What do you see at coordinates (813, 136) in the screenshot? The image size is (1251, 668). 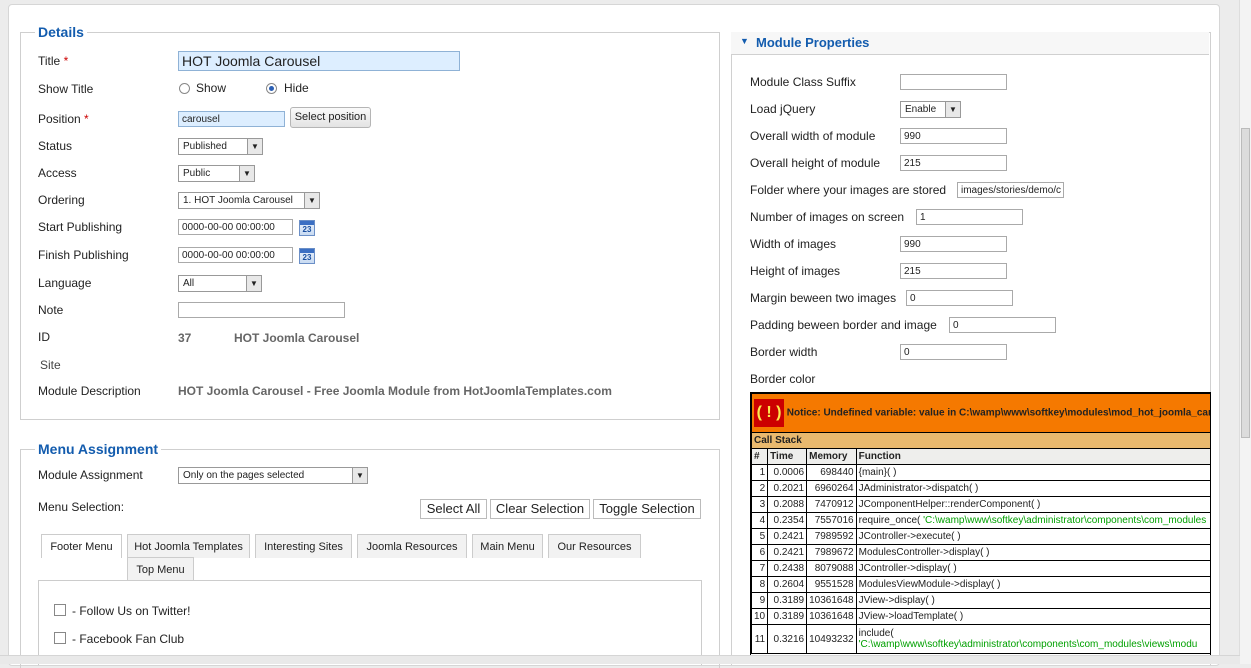 I see `overall-width-label: Overall width of module` at bounding box center [813, 136].